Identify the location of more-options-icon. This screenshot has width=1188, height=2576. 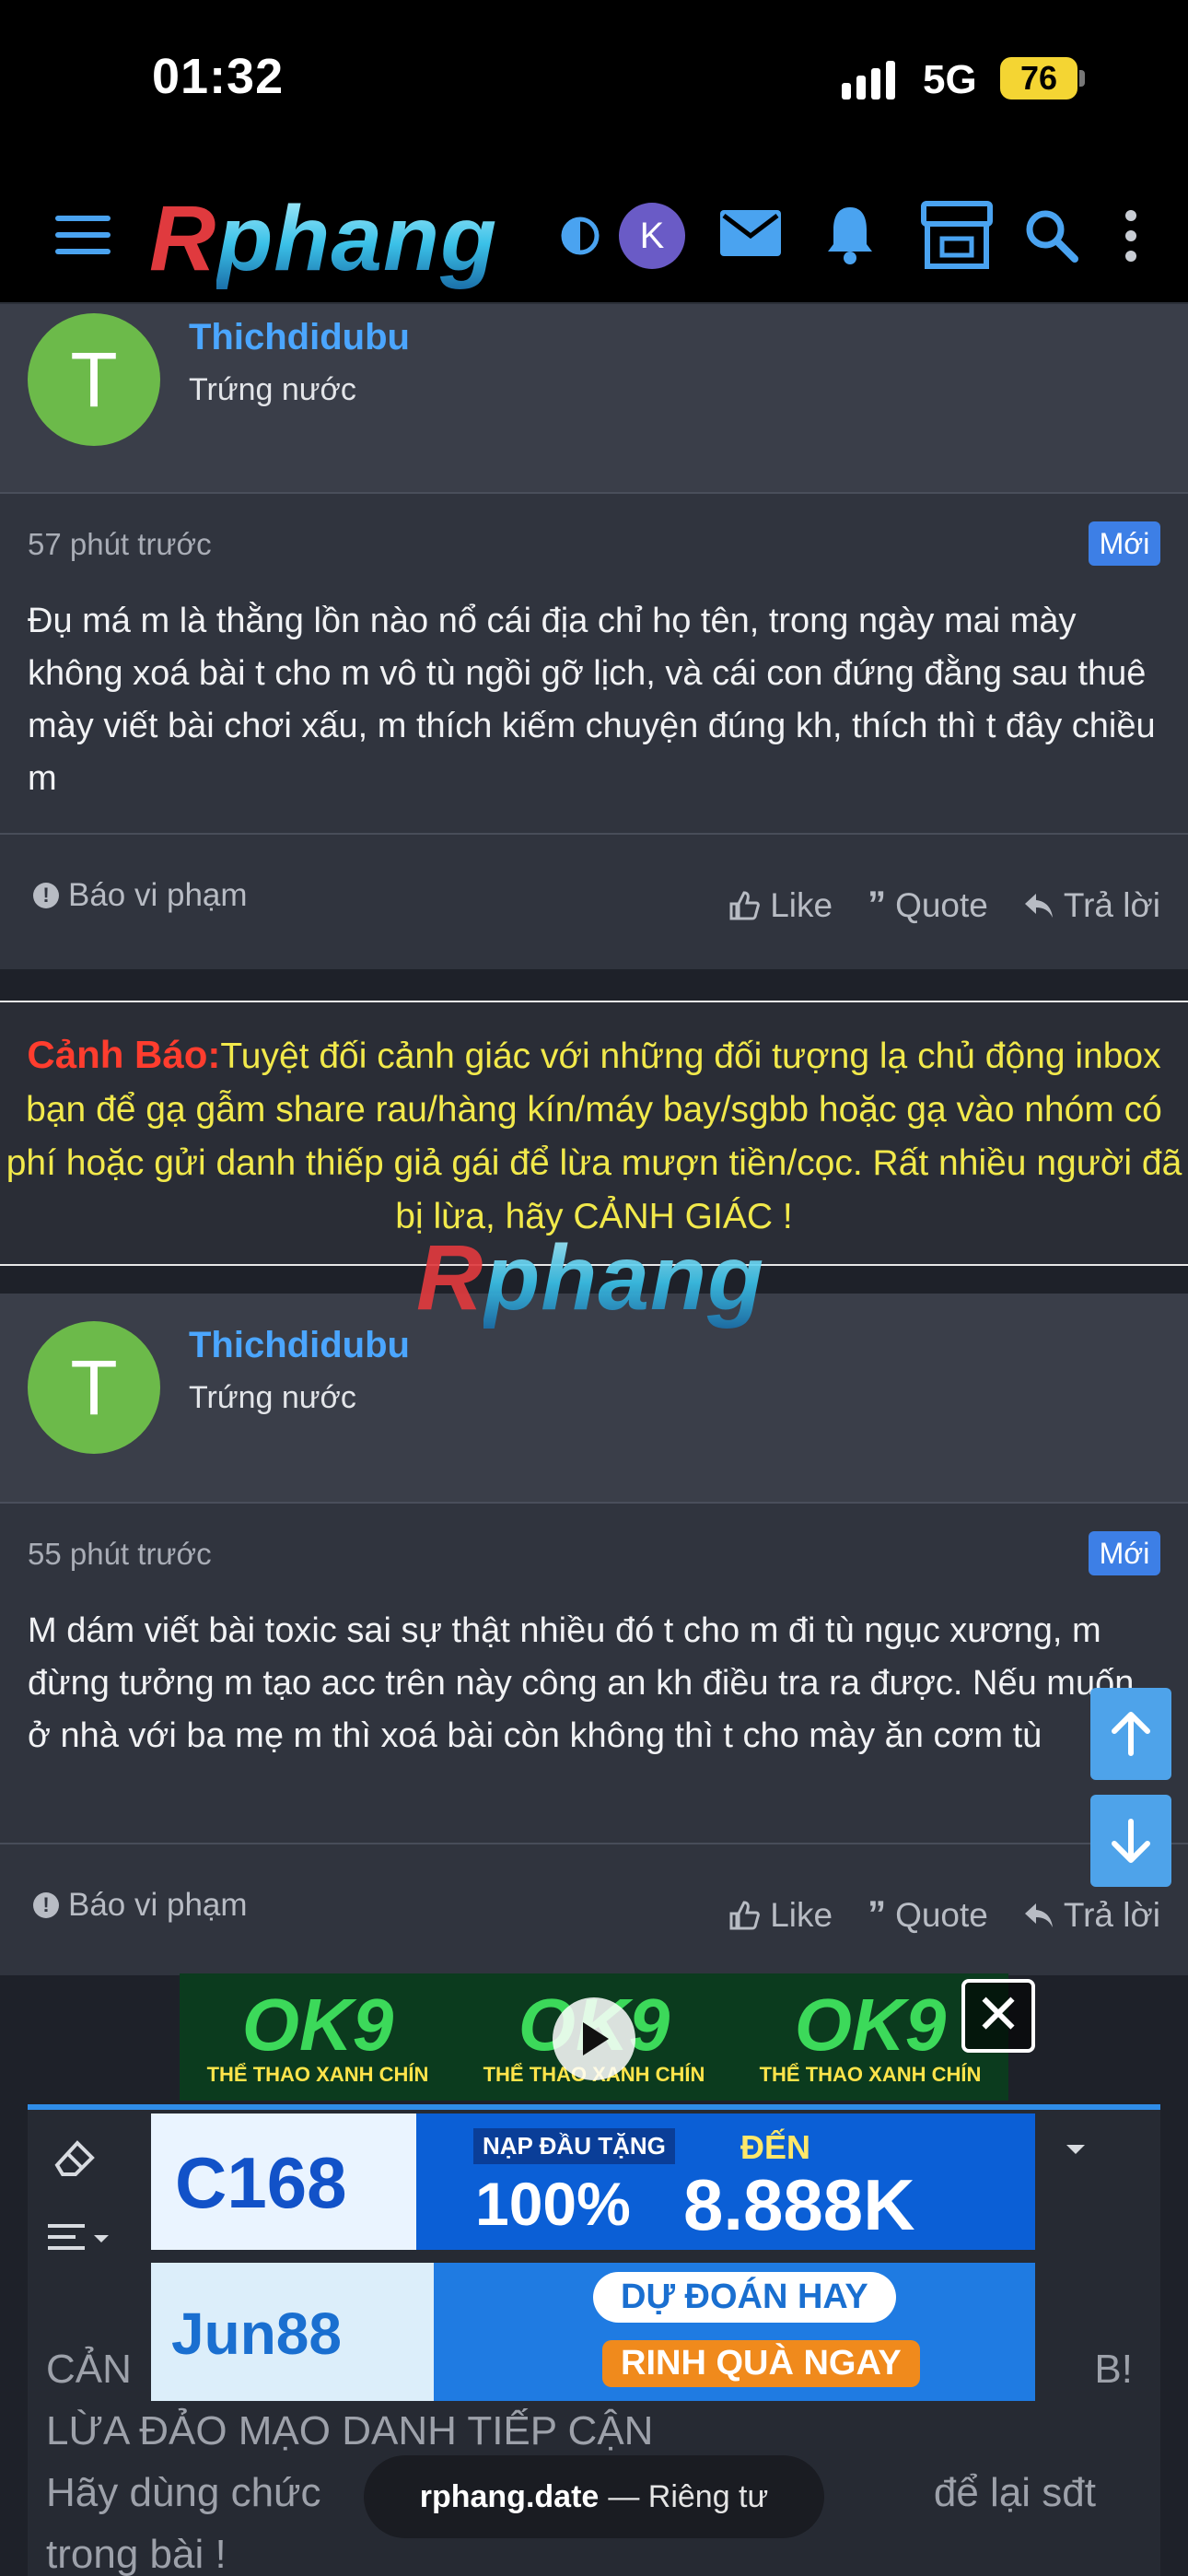
(1130, 236).